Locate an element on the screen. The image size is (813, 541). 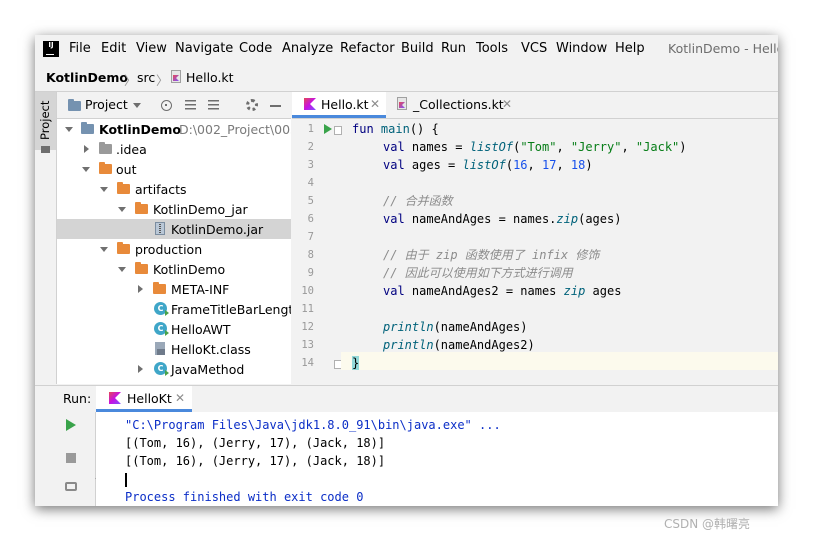
menu-code: Code is located at coordinates (255, 48).